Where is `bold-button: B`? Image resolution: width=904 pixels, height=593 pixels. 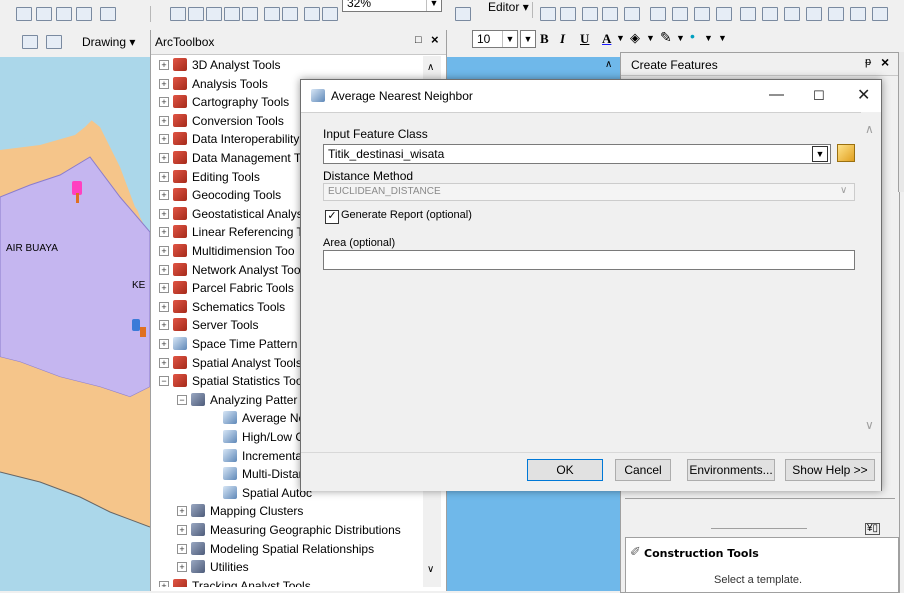
bold-button: B is located at coordinates (544, 39).